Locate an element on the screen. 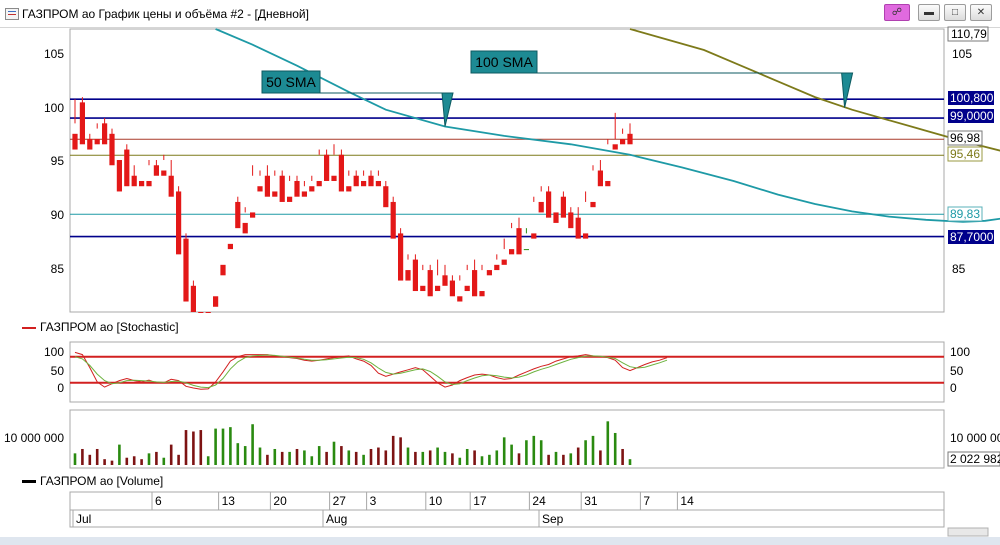  volume-right-tick-10m: 10 000 000 is located at coordinates (975, 438).